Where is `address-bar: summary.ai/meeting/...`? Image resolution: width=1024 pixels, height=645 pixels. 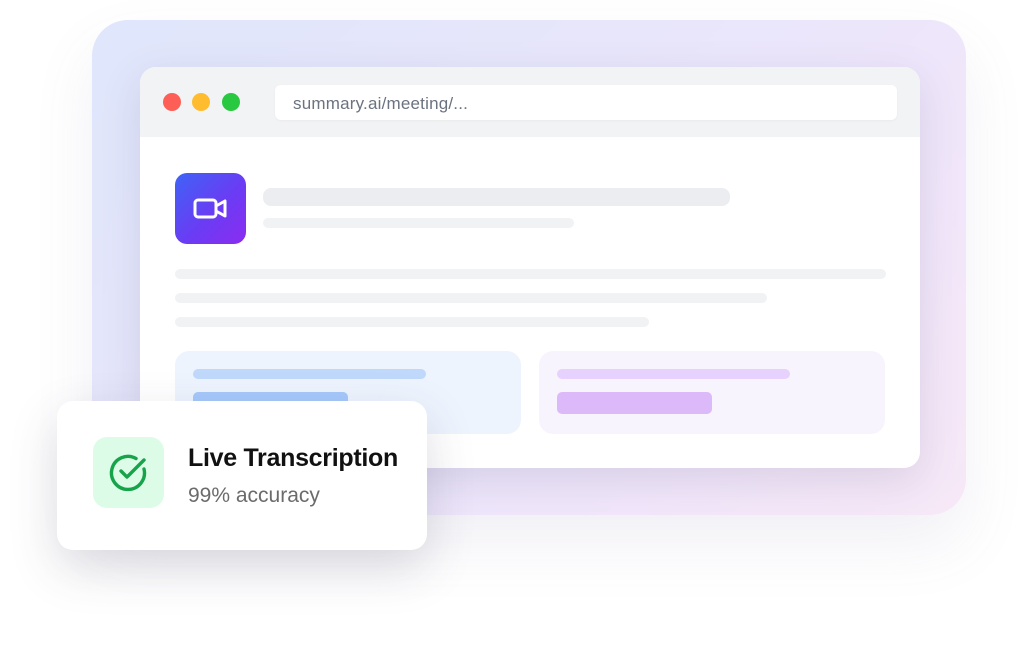
address-bar: summary.ai/meeting/... is located at coordinates (586, 102).